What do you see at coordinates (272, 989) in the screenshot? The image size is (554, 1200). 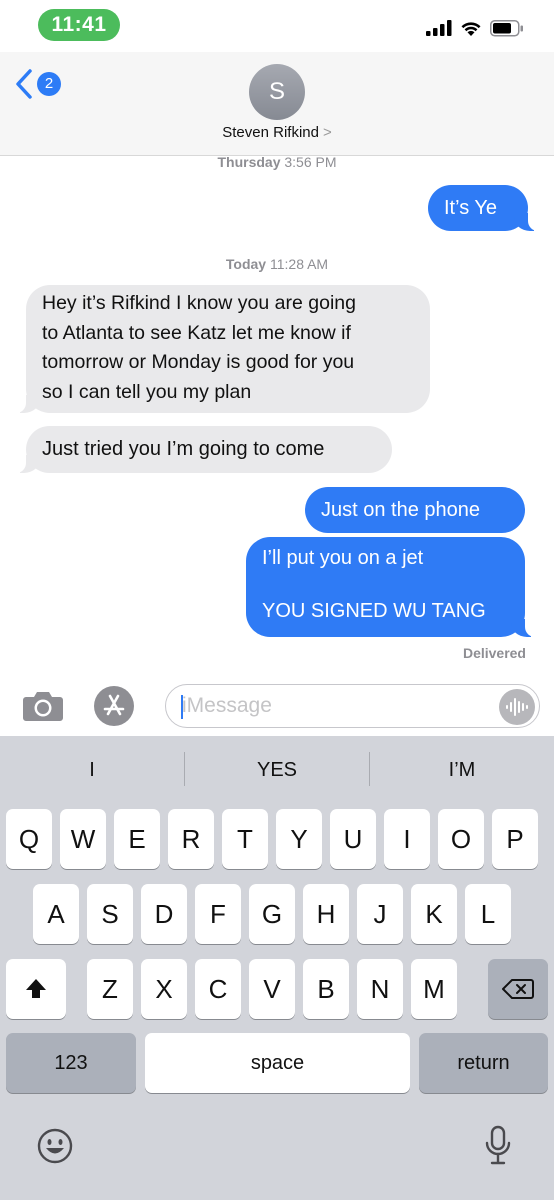 I see `key-v: V` at bounding box center [272, 989].